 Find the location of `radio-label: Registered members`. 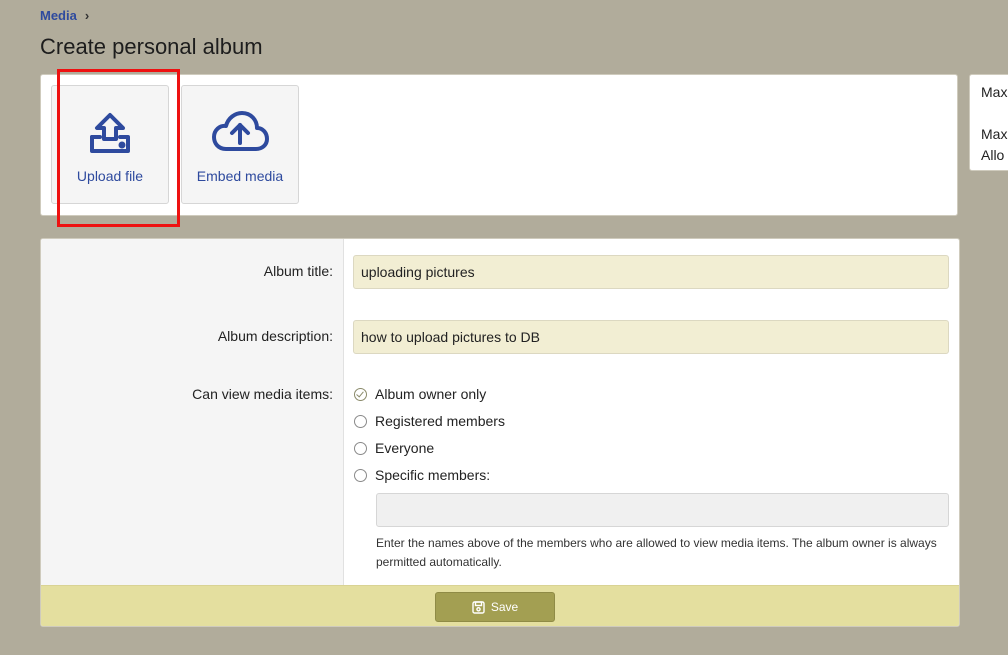

radio-label: Registered members is located at coordinates (440, 421).